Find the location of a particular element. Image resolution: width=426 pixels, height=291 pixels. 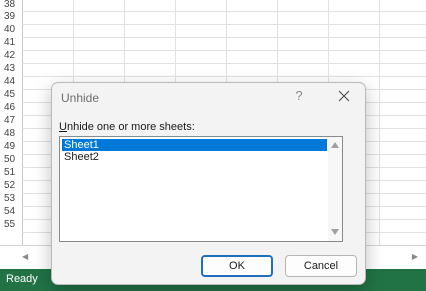

row-number: 45 is located at coordinates (10, 95).